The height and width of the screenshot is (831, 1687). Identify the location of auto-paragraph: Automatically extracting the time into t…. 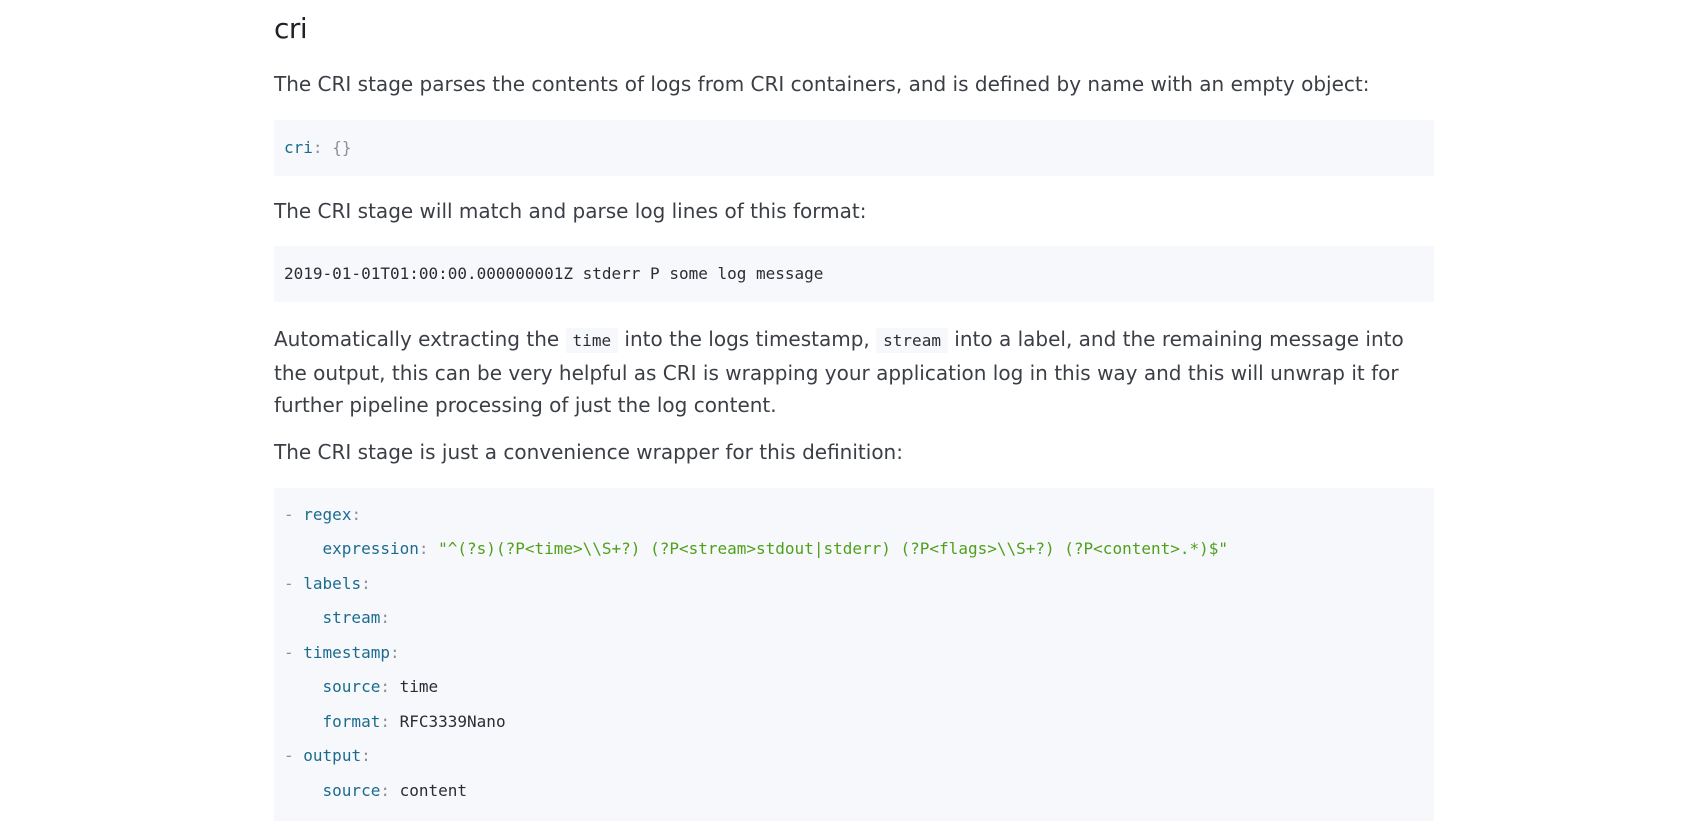
(839, 372).